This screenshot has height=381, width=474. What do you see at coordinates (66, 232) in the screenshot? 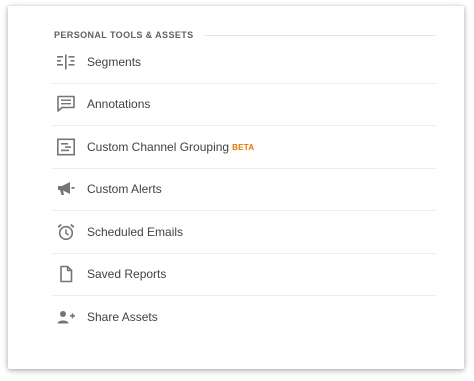
I see `alarm-clock-icon` at bounding box center [66, 232].